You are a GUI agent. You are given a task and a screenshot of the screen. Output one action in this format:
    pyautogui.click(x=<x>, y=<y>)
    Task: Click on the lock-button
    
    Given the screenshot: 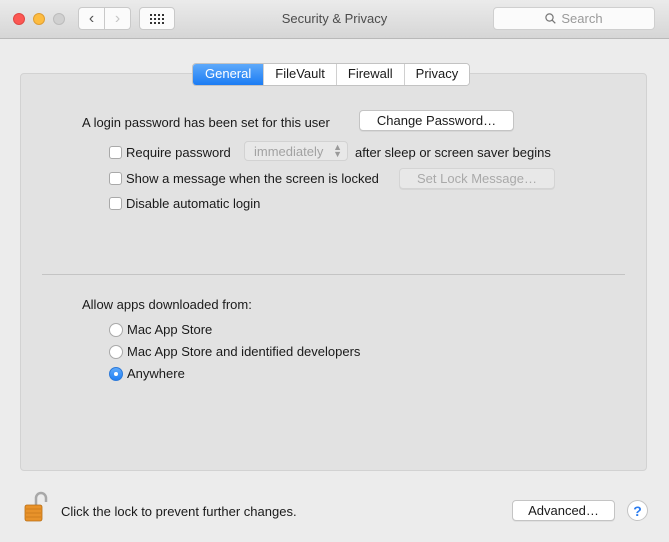 What is the action you would take?
    pyautogui.click(x=36, y=506)
    